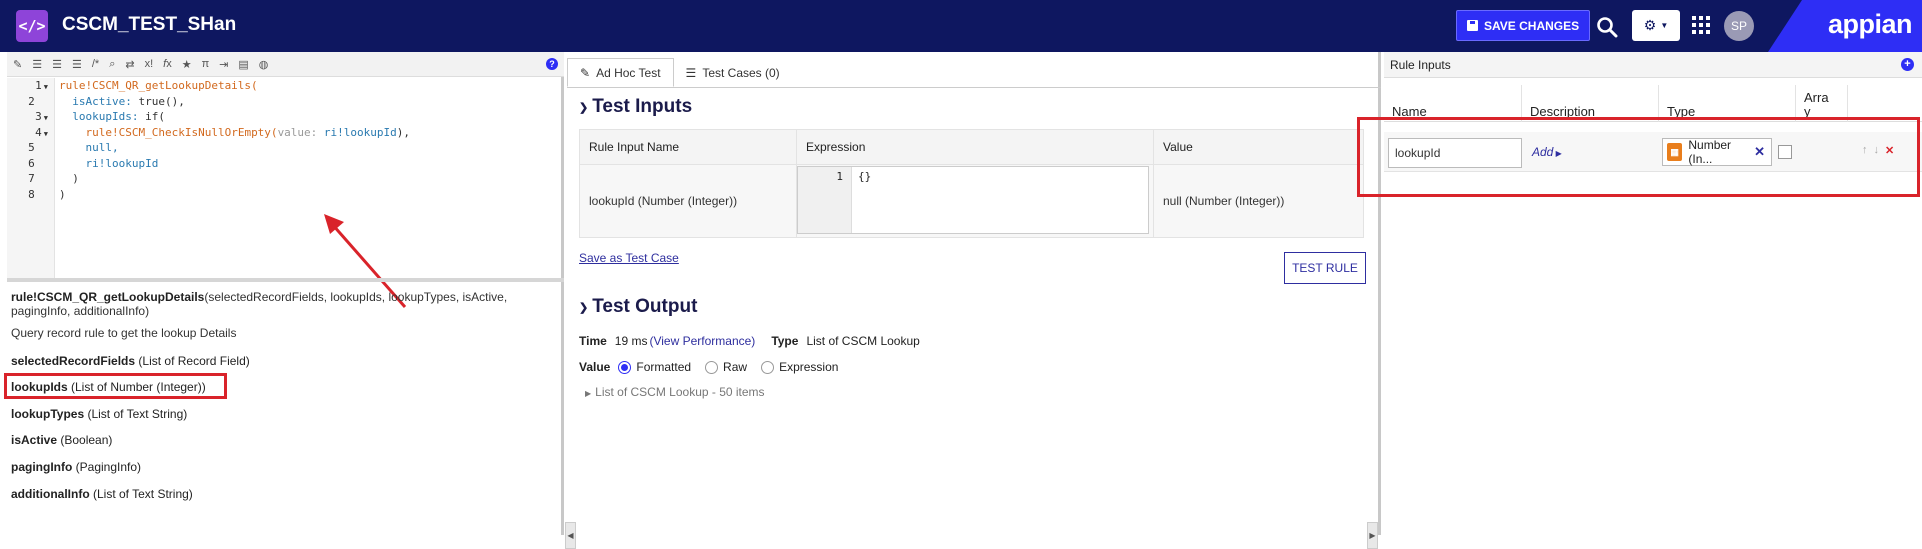  I want to click on param-type: (List of Text String), so click(136, 414).